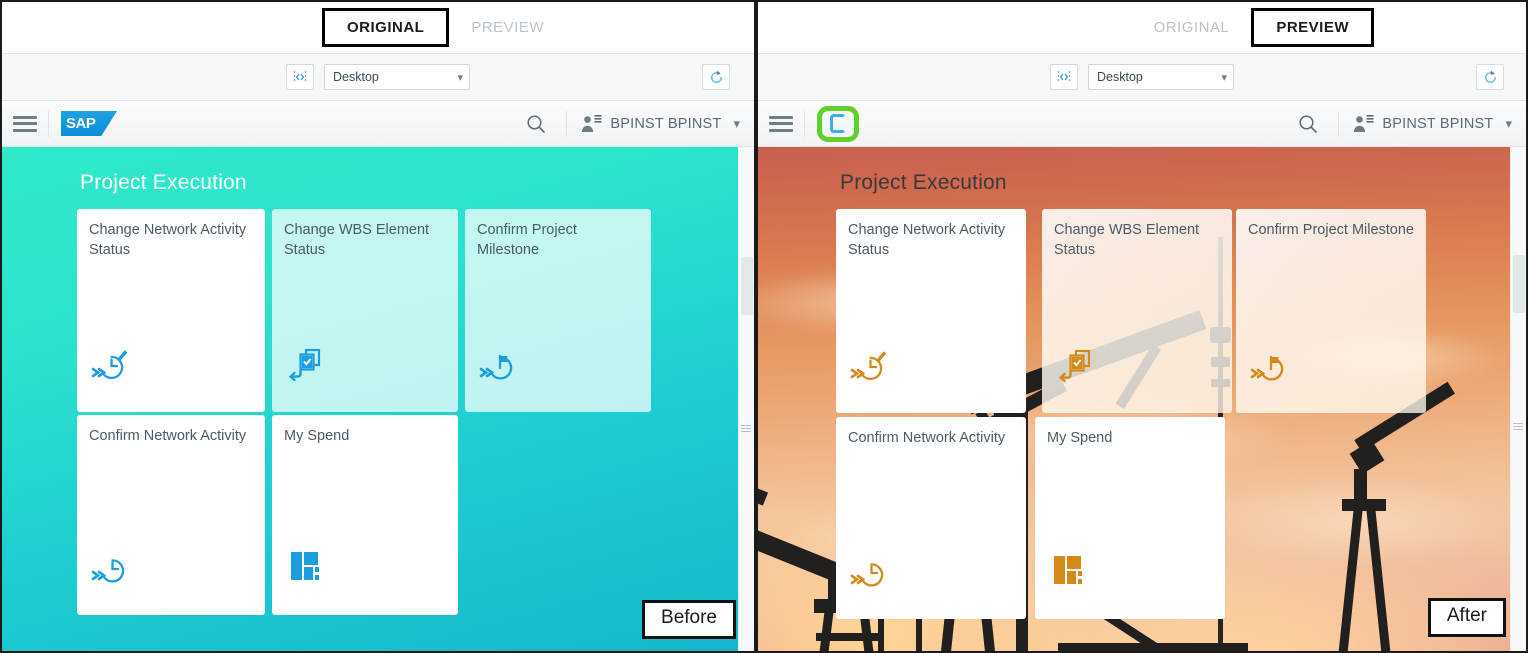 The width and height of the screenshot is (1528, 653). I want to click on tile-confirm-project-milestone-left: Confirm Project Milestone, so click(558, 310).